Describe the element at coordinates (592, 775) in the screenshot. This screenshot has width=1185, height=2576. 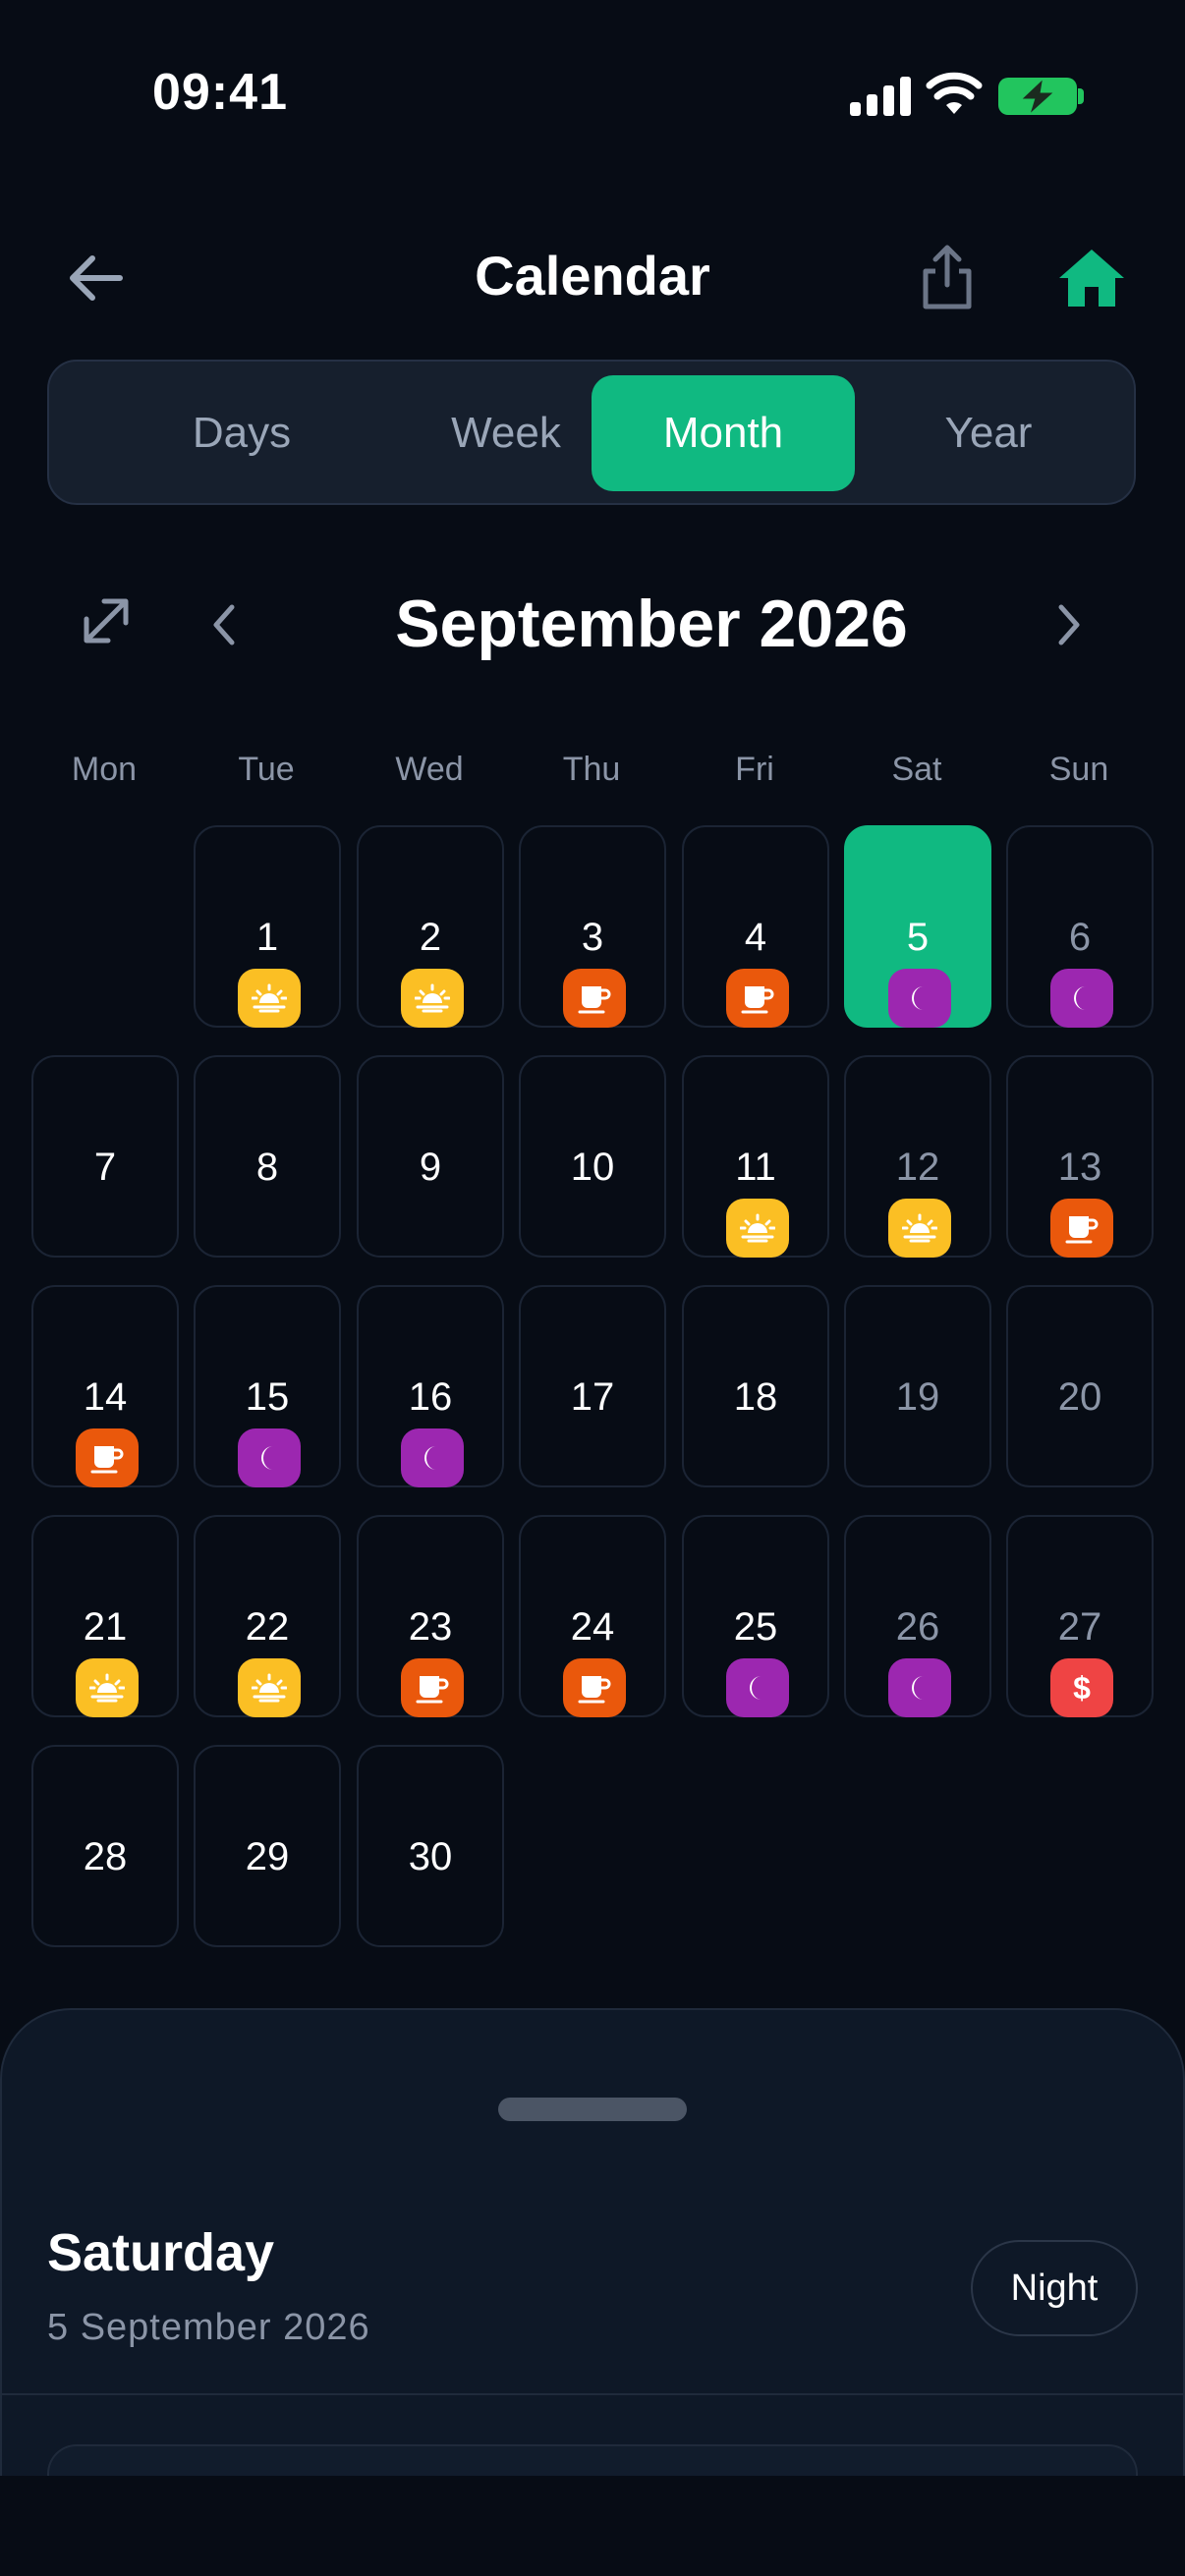
I see `weekday-header: Mon Tue Wed Thu Fri Sat Sun` at that location.